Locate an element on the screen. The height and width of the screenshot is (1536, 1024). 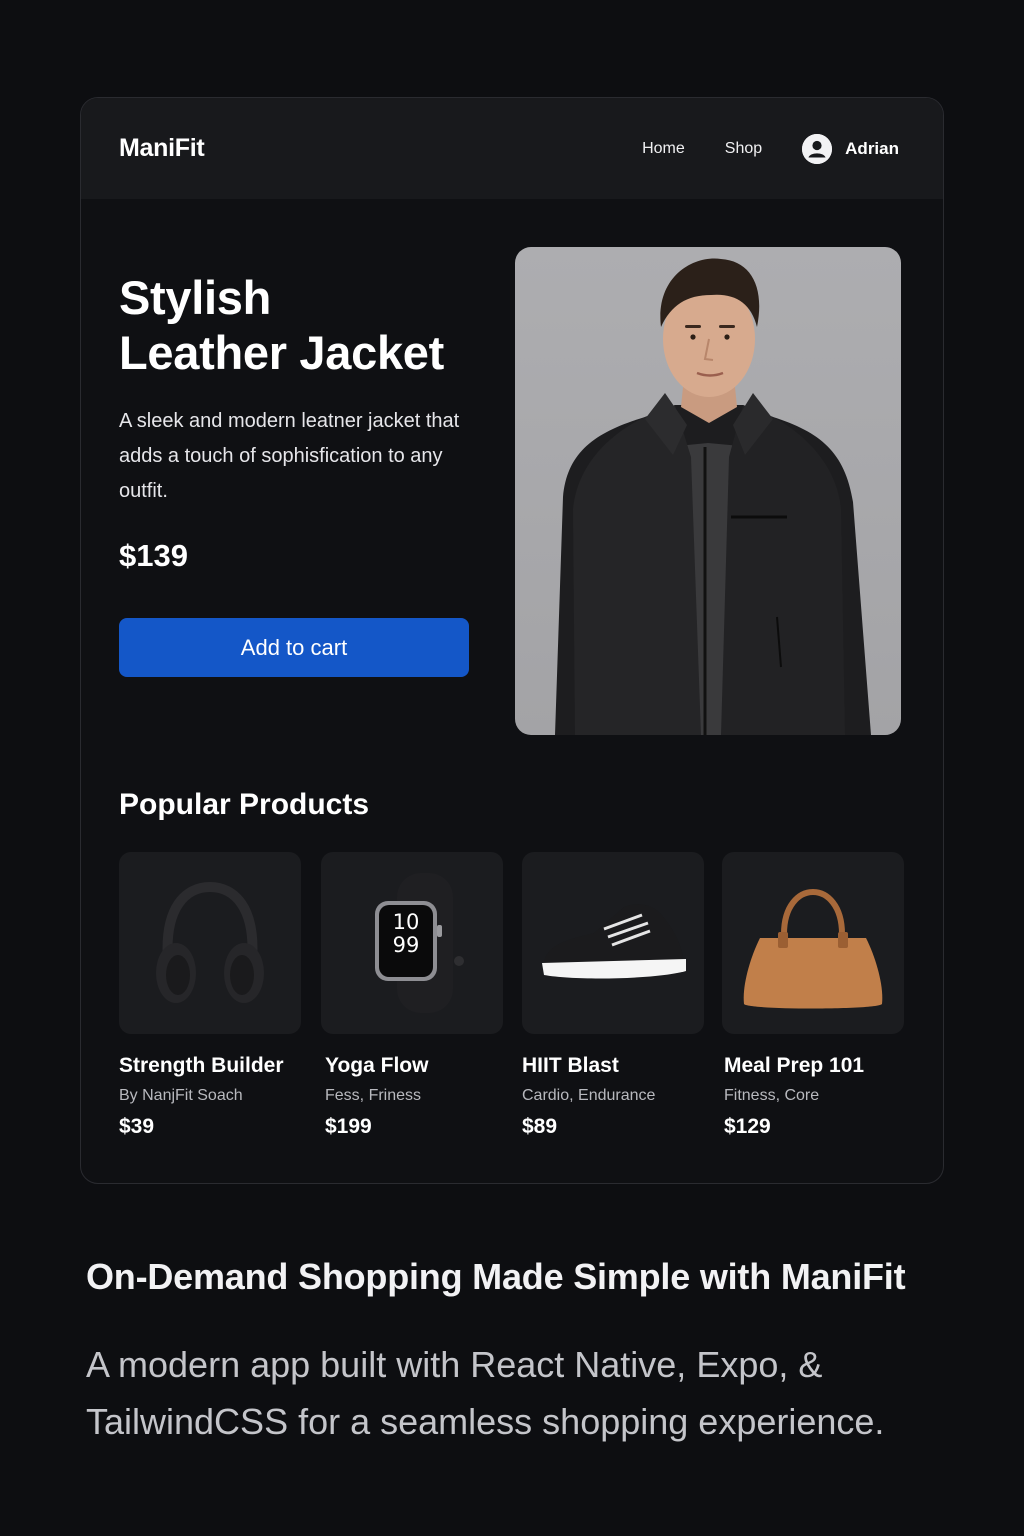
product-name: Yoga Flow is located at coordinates (377, 1065).